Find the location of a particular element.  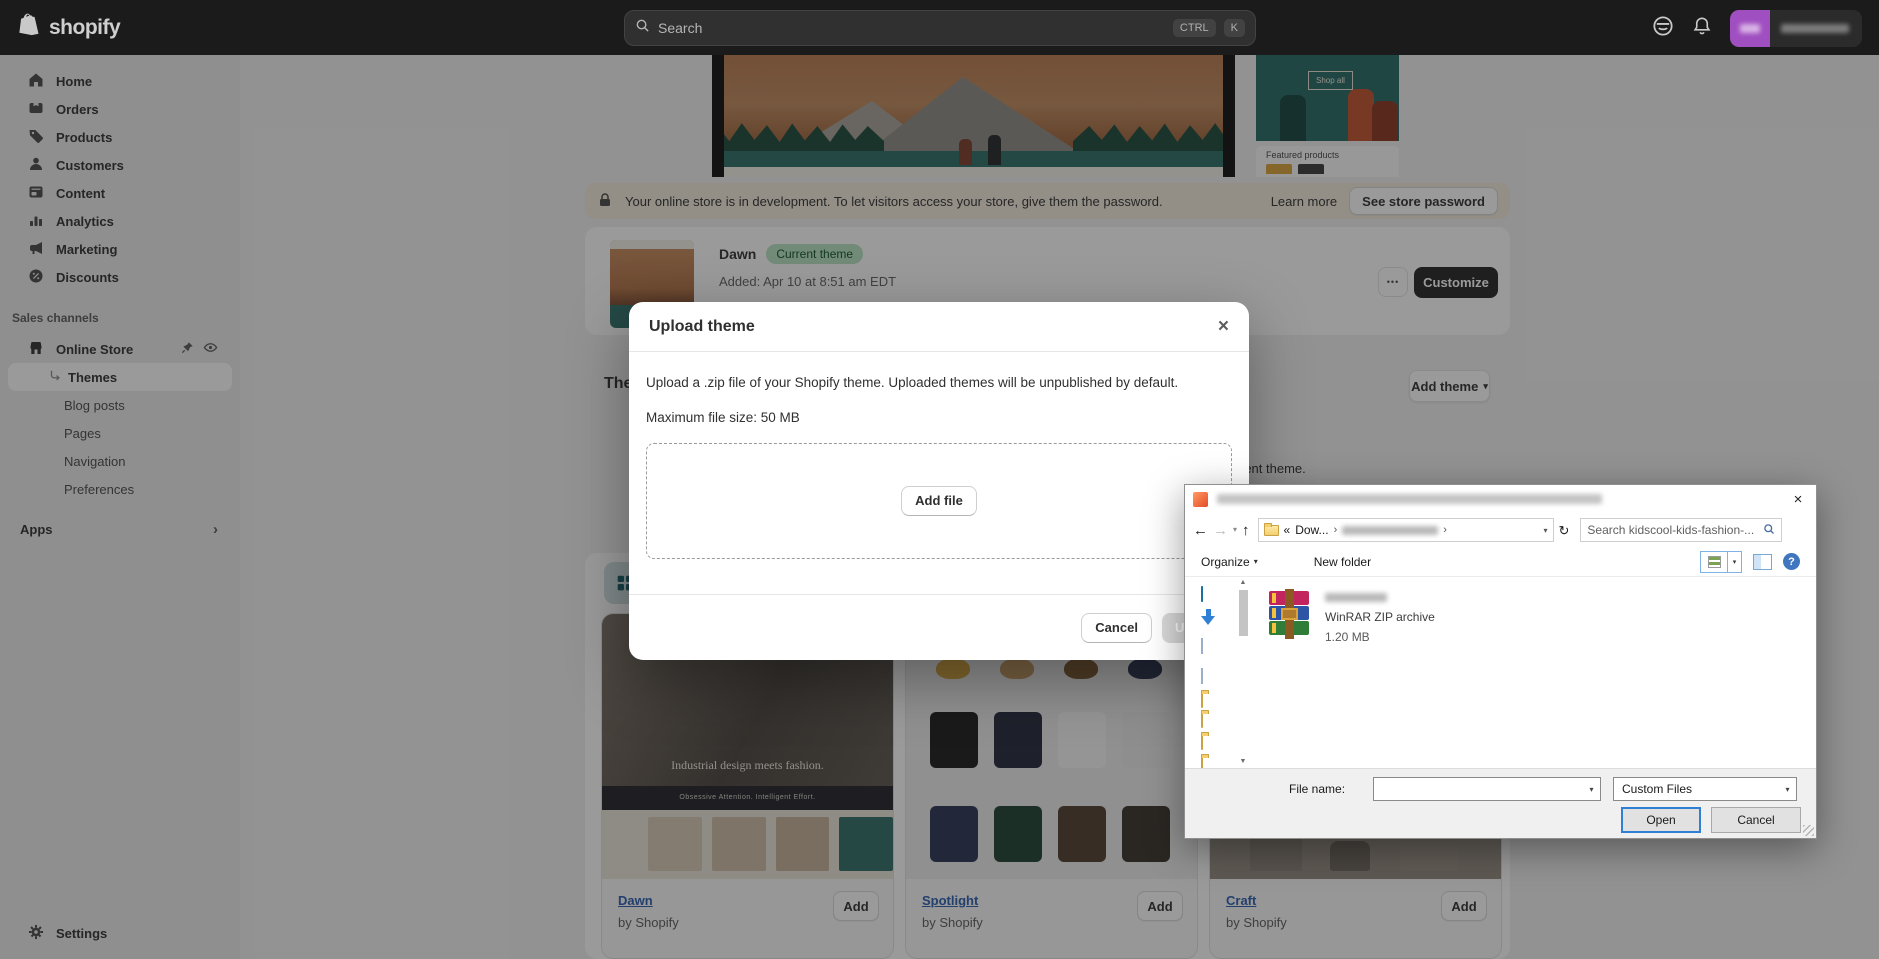

dialog-titlebar: × is located at coordinates (1500, 499).